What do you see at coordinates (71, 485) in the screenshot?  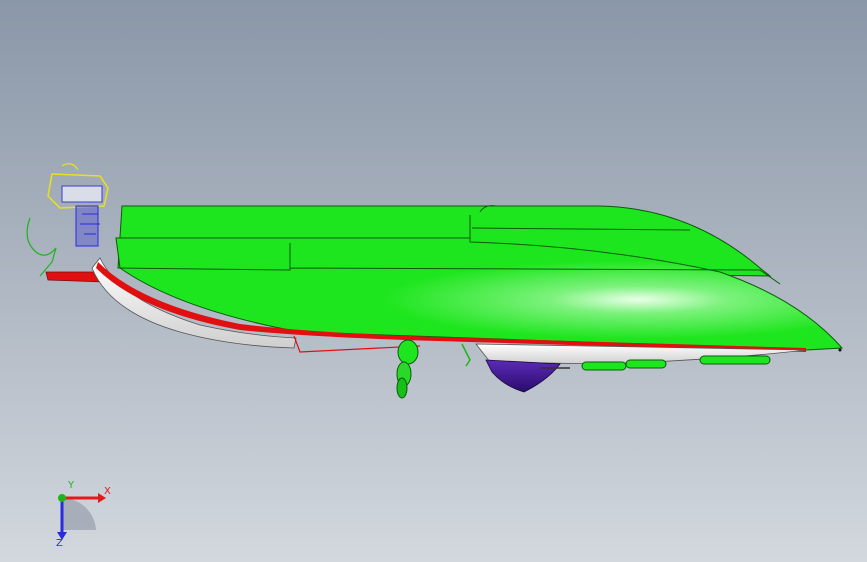 I see `y-axis-label: Y` at bounding box center [71, 485].